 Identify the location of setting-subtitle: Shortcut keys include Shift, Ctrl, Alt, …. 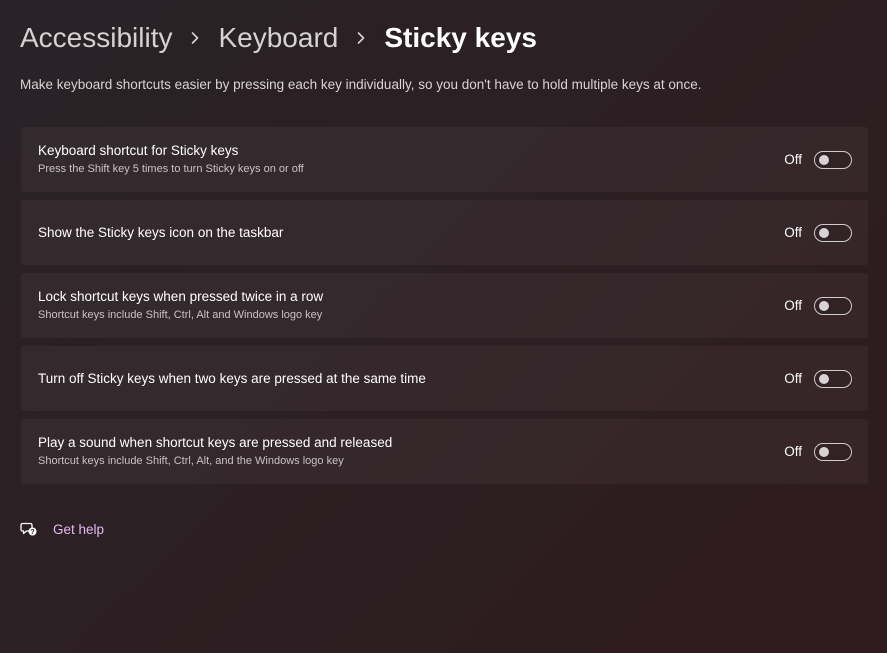
(191, 461).